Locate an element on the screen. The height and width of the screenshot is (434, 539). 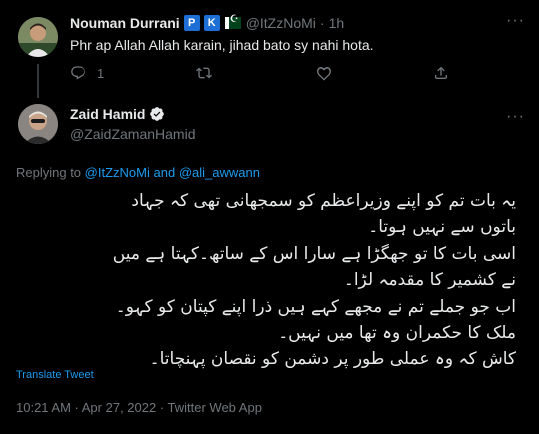
parent-handle: @ItZzNoMi is located at coordinates (281, 23).